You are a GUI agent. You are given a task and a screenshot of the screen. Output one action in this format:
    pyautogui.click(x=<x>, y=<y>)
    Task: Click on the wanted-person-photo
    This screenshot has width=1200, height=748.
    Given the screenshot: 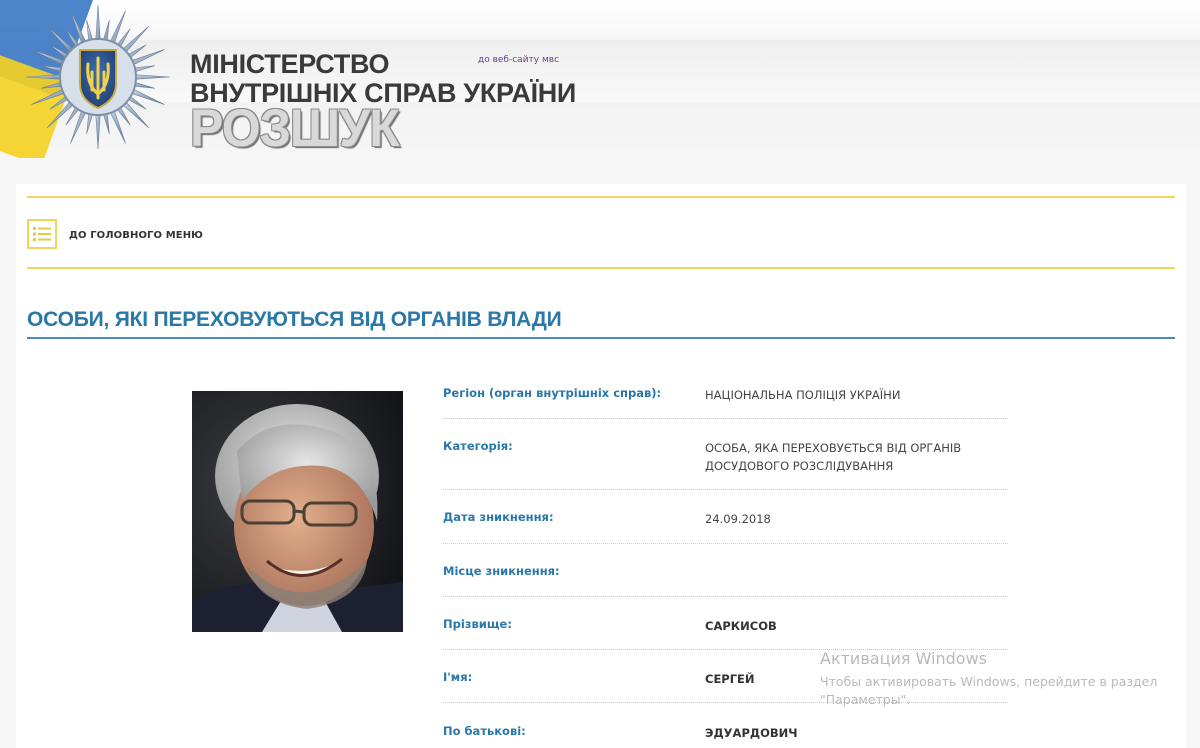 What is the action you would take?
    pyautogui.click(x=297, y=511)
    